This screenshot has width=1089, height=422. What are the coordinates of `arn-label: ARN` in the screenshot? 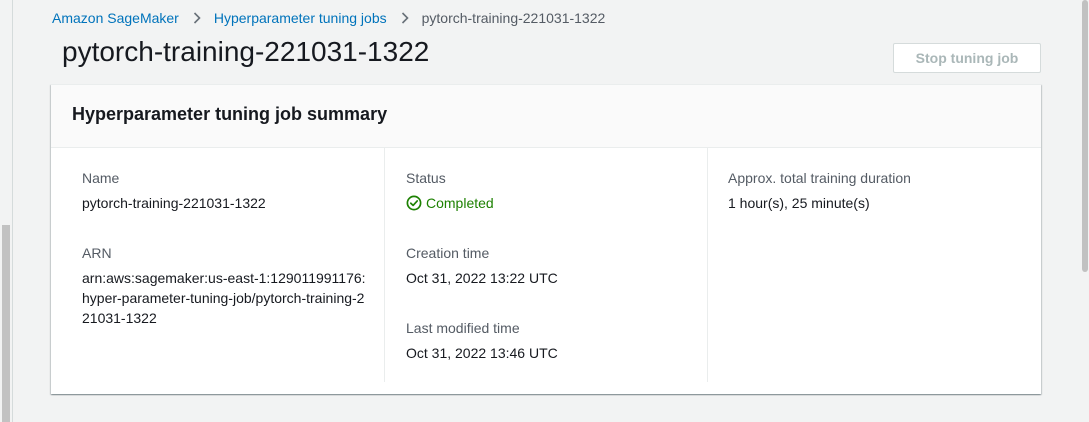 It's located at (97, 253).